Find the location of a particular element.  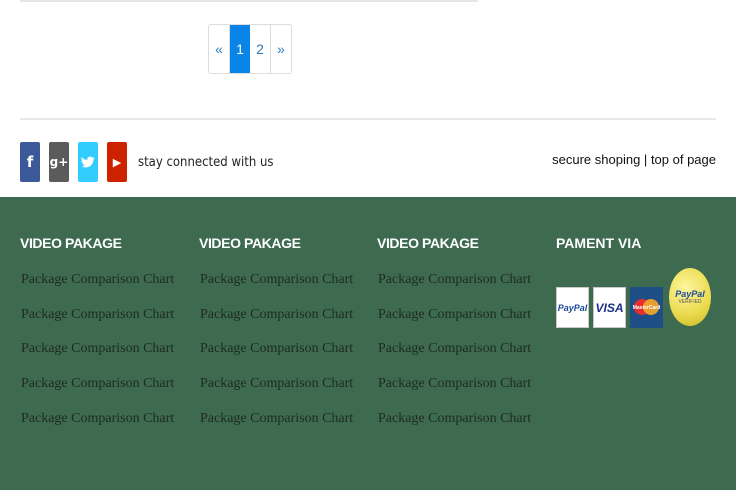

top-of-page-link: top of page is located at coordinates (683, 159).